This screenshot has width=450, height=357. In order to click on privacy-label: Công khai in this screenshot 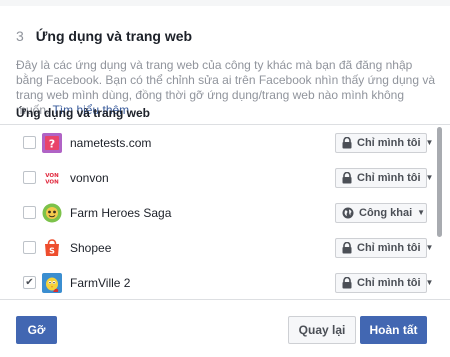, I will do `click(386, 212)`.